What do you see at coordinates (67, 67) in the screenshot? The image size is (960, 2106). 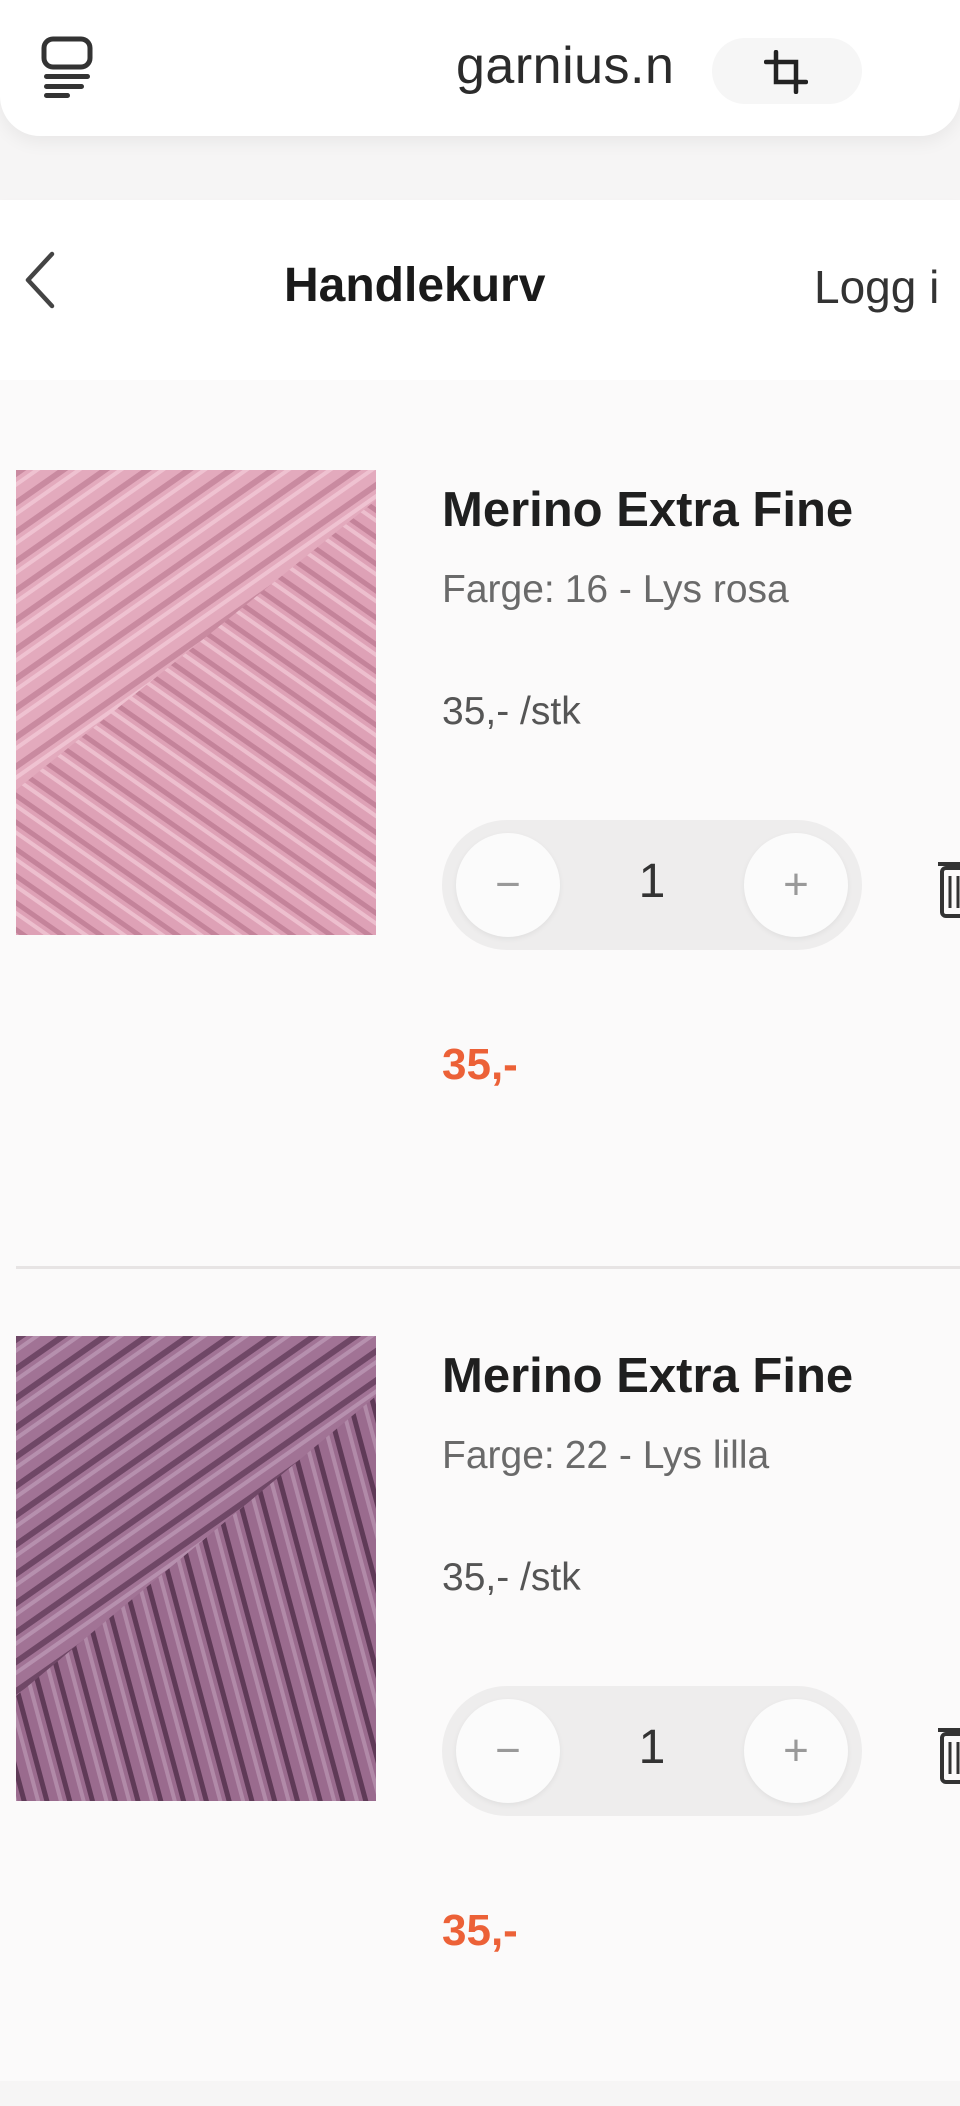 I see `tabs-icon` at bounding box center [67, 67].